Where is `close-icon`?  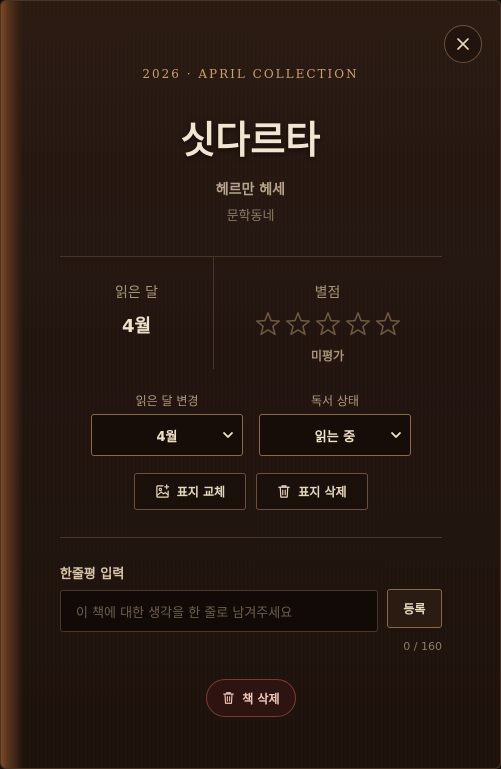
close-icon is located at coordinates (463, 44).